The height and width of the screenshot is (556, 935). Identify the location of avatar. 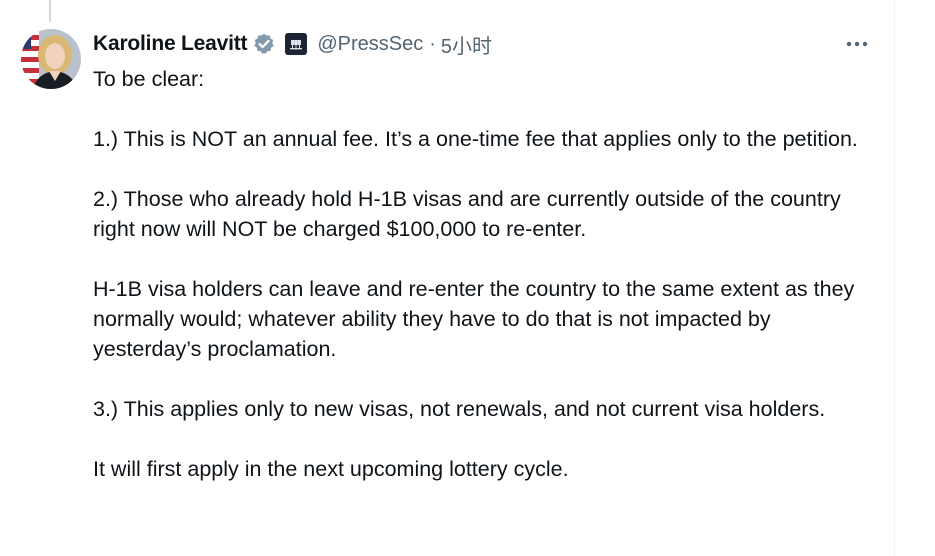
(51, 59).